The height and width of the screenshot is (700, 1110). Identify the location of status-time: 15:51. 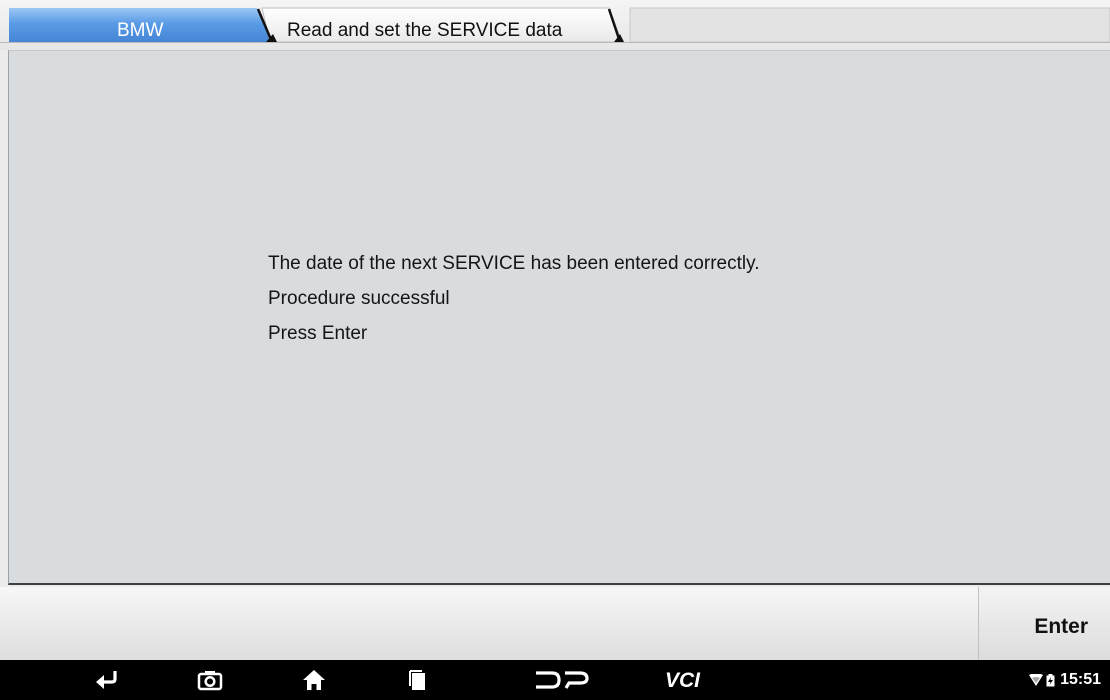
(1080, 679).